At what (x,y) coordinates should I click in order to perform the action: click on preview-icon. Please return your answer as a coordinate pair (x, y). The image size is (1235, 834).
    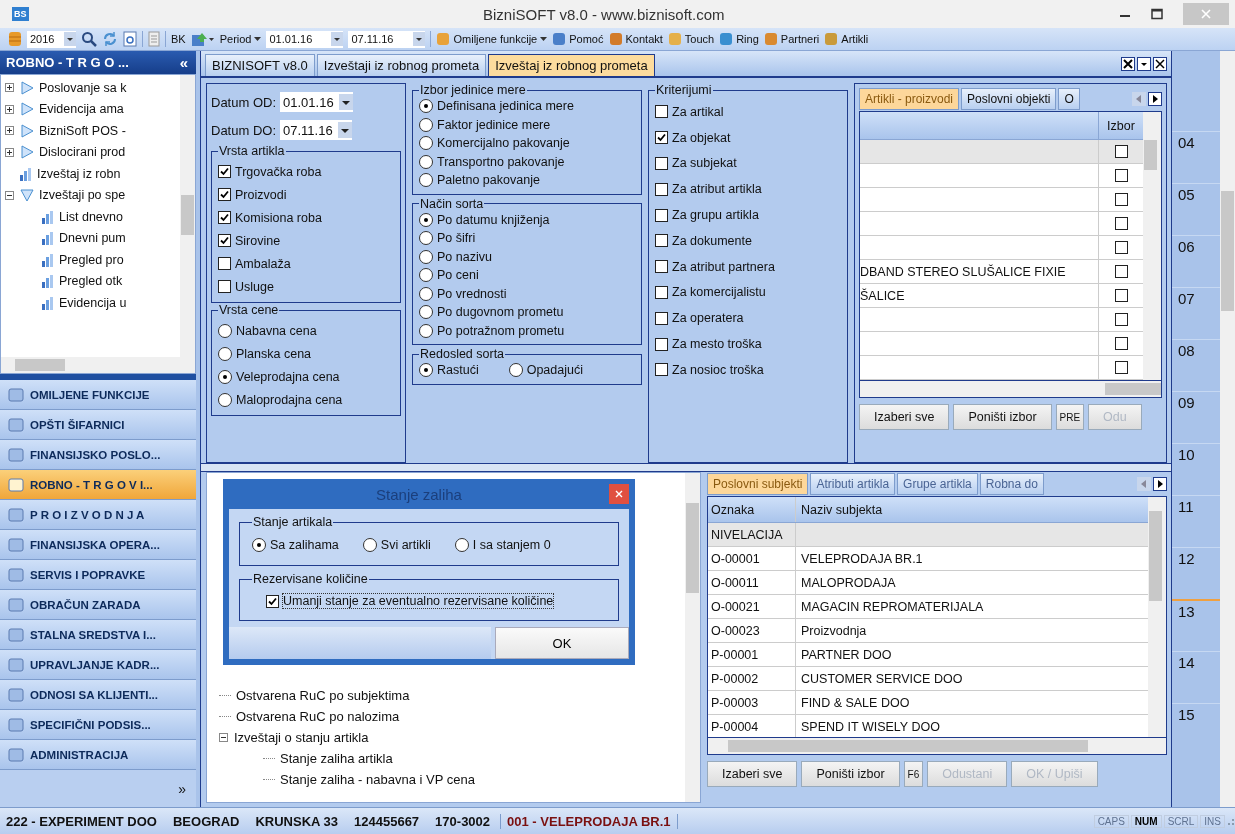
    Looking at the image, I should click on (130, 39).